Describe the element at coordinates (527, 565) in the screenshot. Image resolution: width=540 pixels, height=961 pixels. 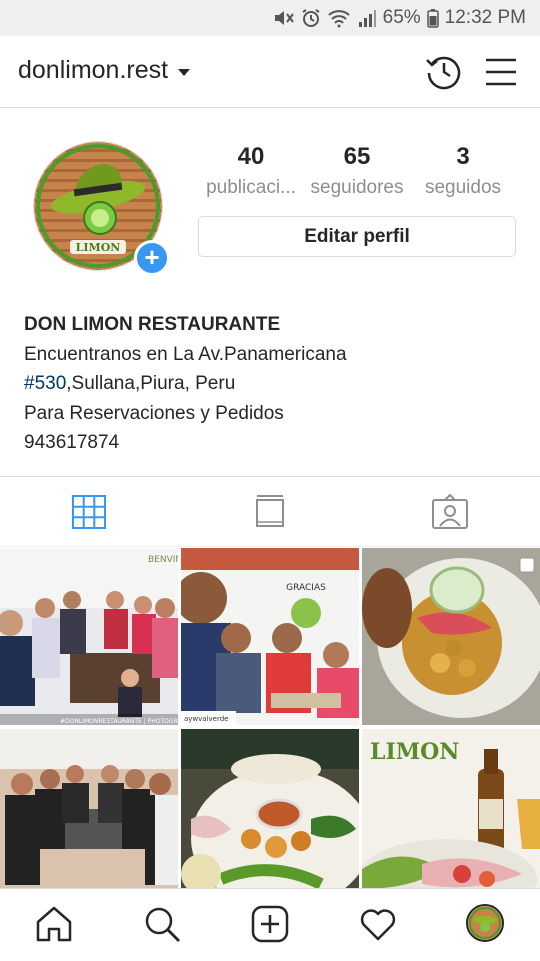
I see `carousel-icon` at that location.